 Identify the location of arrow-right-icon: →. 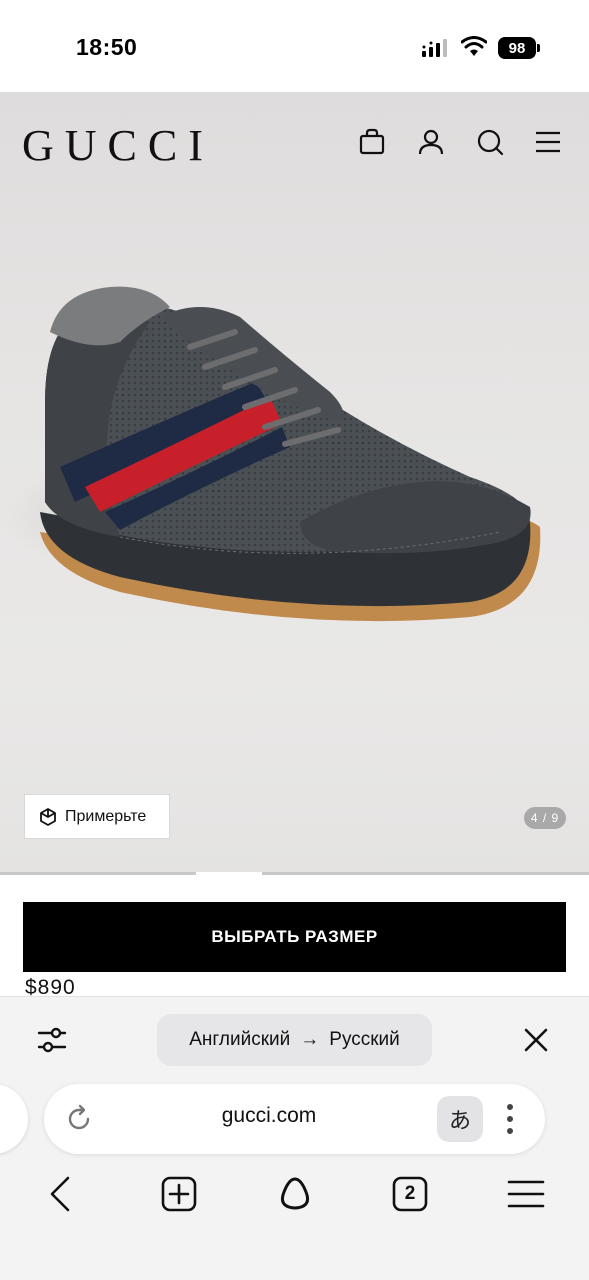
(310, 1039).